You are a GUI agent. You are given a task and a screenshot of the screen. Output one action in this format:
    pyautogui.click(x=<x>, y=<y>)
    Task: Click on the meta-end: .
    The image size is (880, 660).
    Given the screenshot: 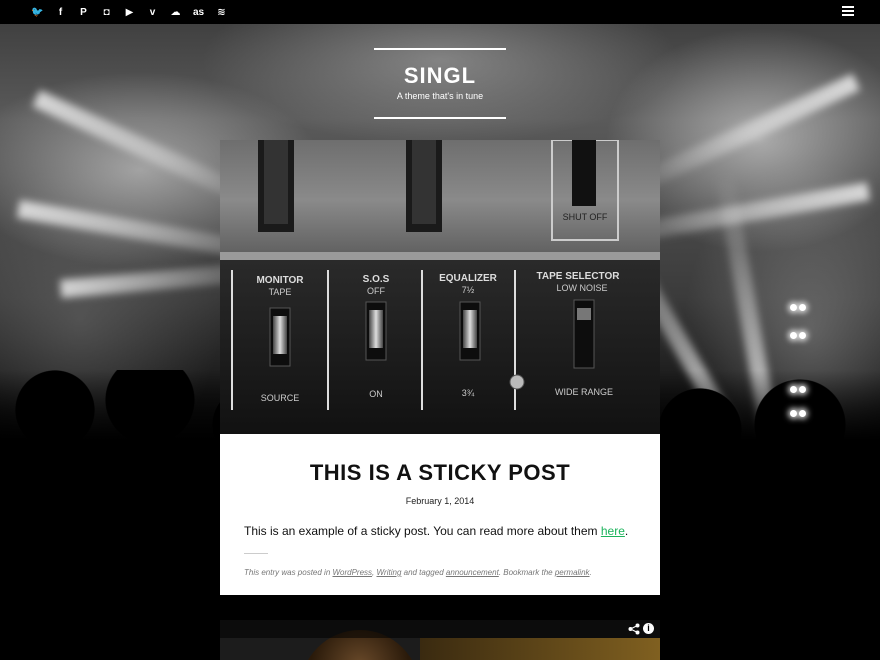 What is the action you would take?
    pyautogui.click(x=590, y=572)
    